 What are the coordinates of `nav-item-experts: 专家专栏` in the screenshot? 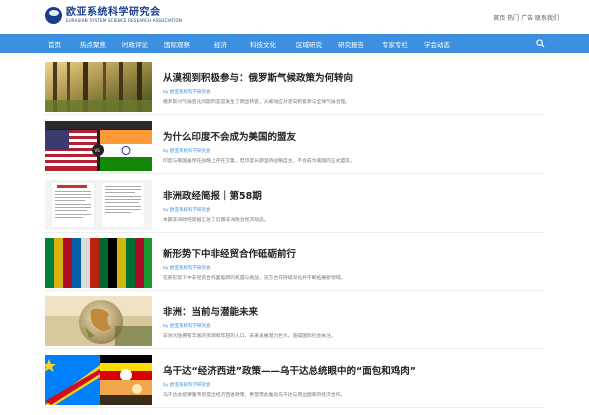 It's located at (395, 44).